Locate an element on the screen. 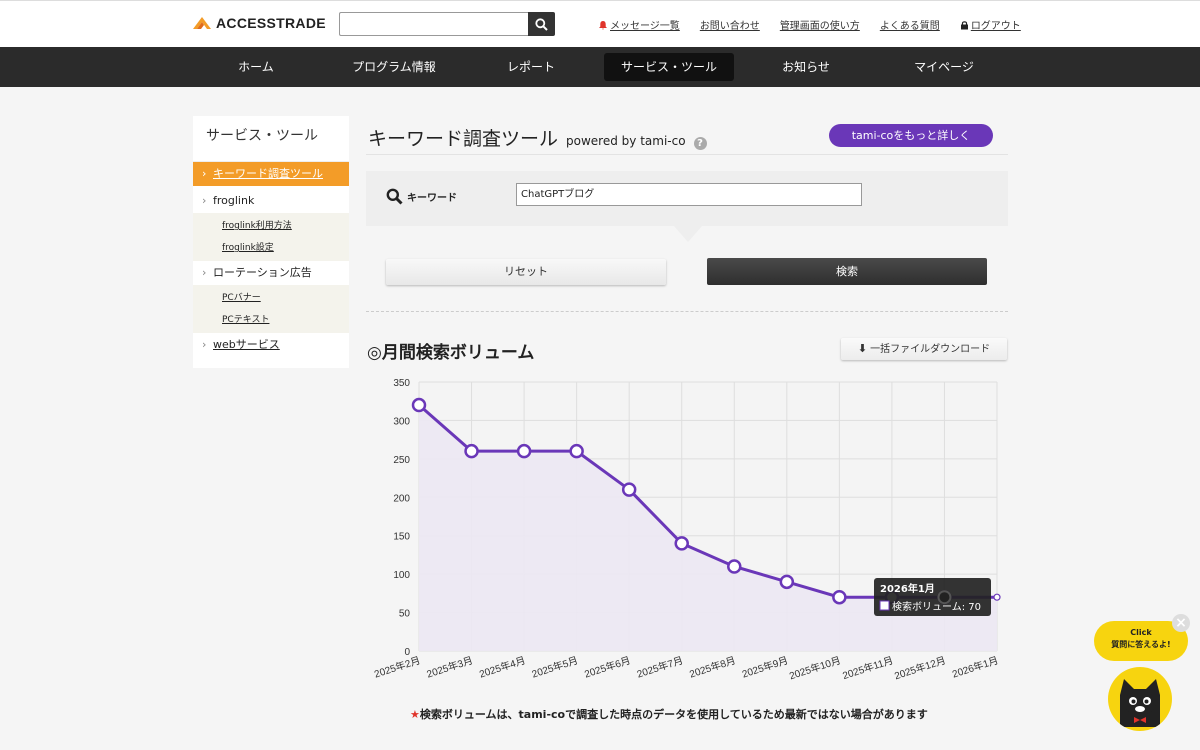  x-tick-label: 2025年3月 is located at coordinates (449, 666).